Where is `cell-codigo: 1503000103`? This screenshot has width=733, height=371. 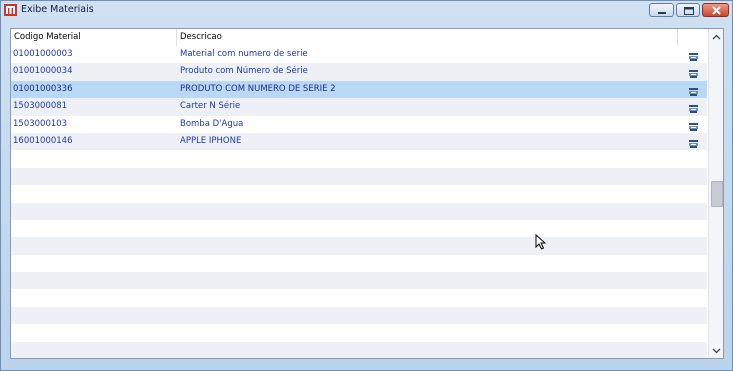
cell-codigo: 1503000103 is located at coordinates (40, 123).